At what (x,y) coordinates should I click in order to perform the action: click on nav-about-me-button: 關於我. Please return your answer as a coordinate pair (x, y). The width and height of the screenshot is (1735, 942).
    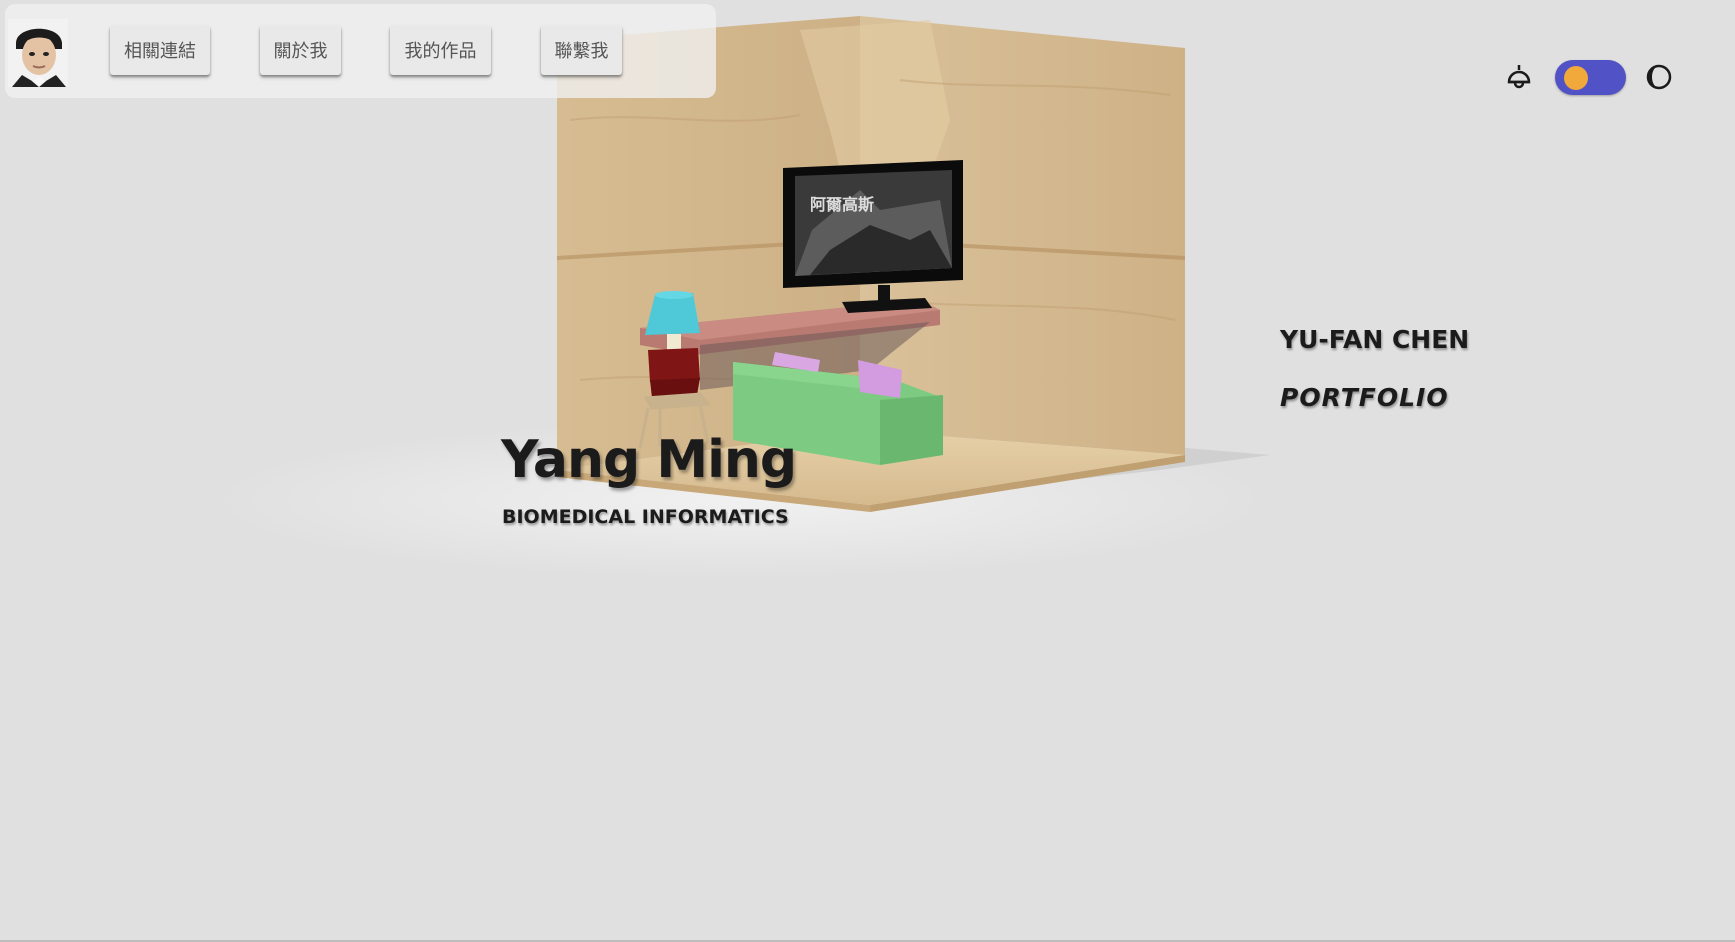
    Looking at the image, I should click on (300, 50).